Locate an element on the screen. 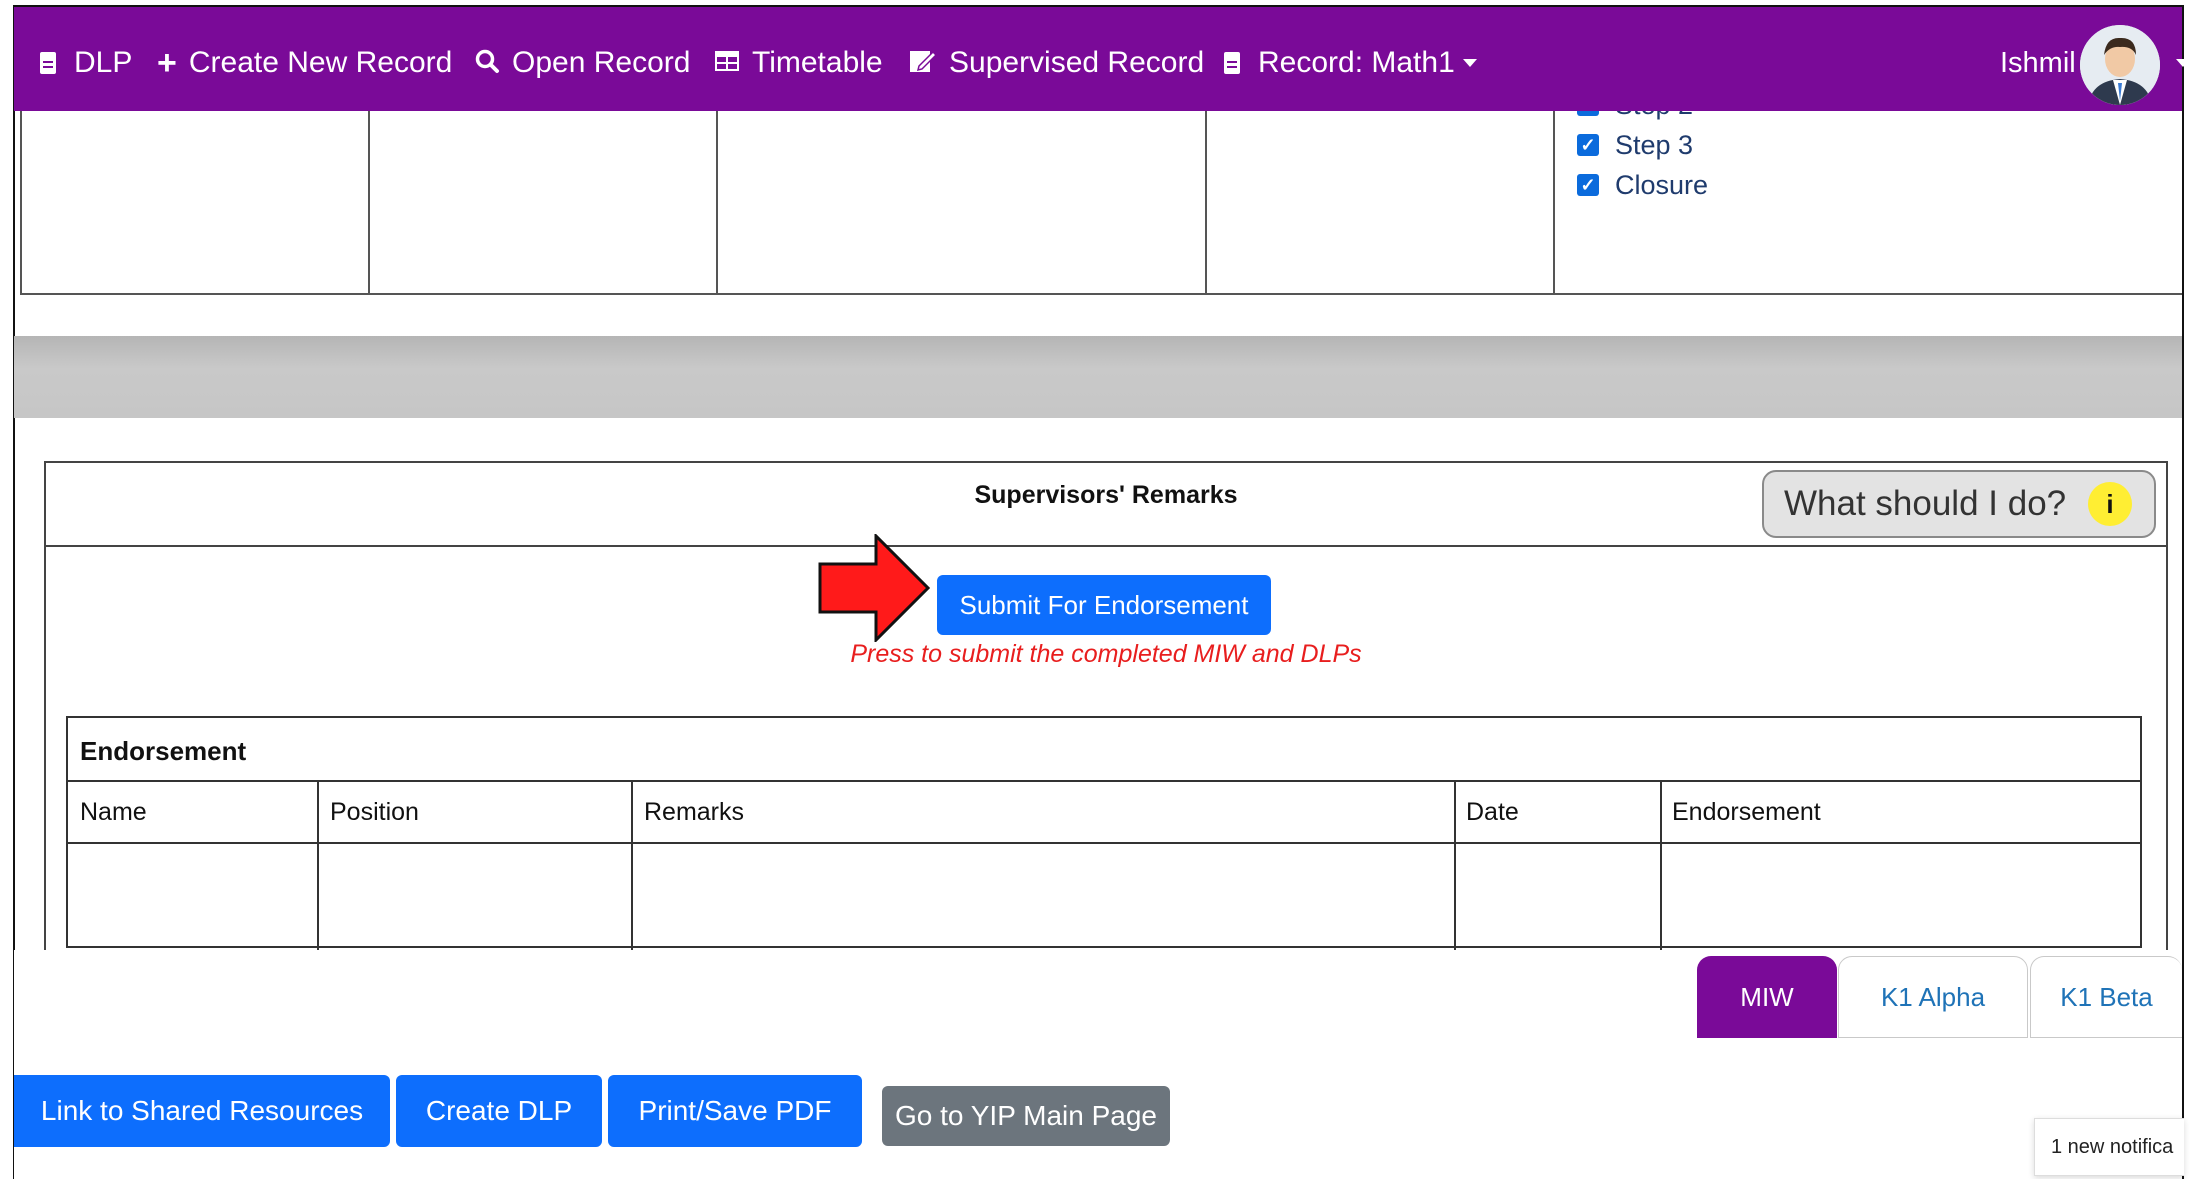 Image resolution: width=2196 pixels, height=1179 pixels. edit-document-icon is located at coordinates (923, 63).